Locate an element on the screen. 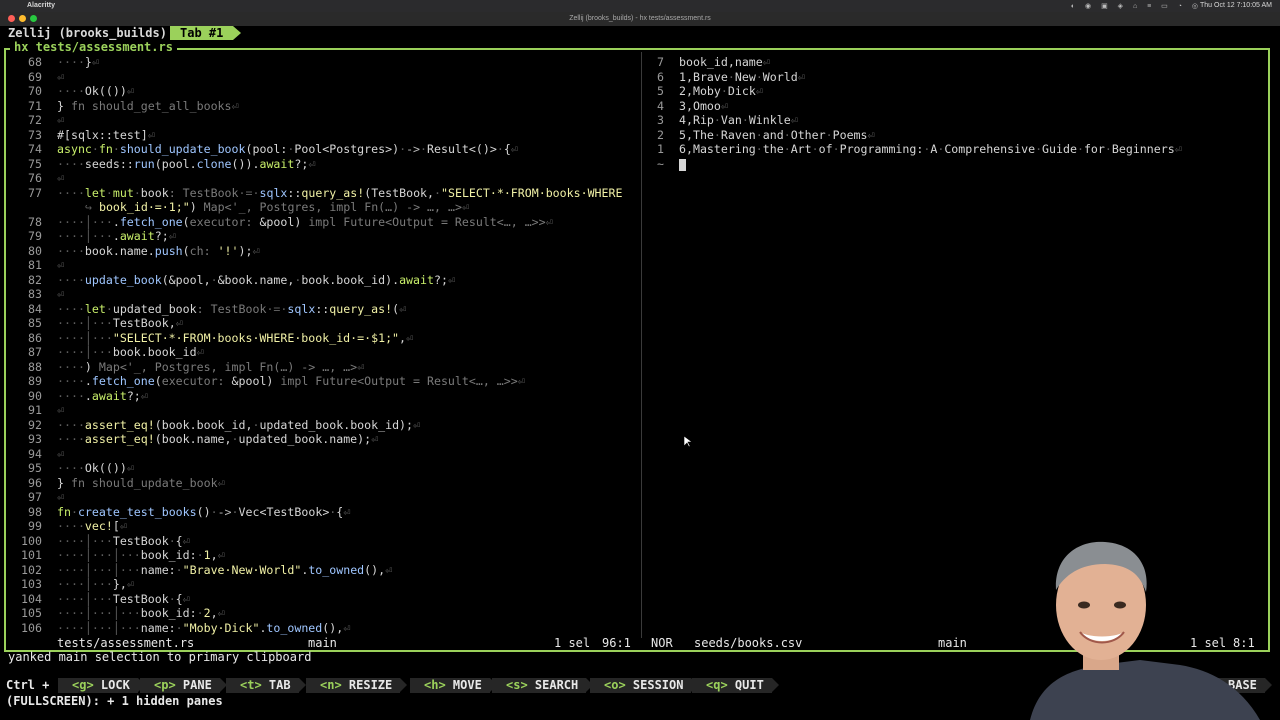 This screenshot has width=1280, height=720. line-number: 97 is located at coordinates (35, 497).